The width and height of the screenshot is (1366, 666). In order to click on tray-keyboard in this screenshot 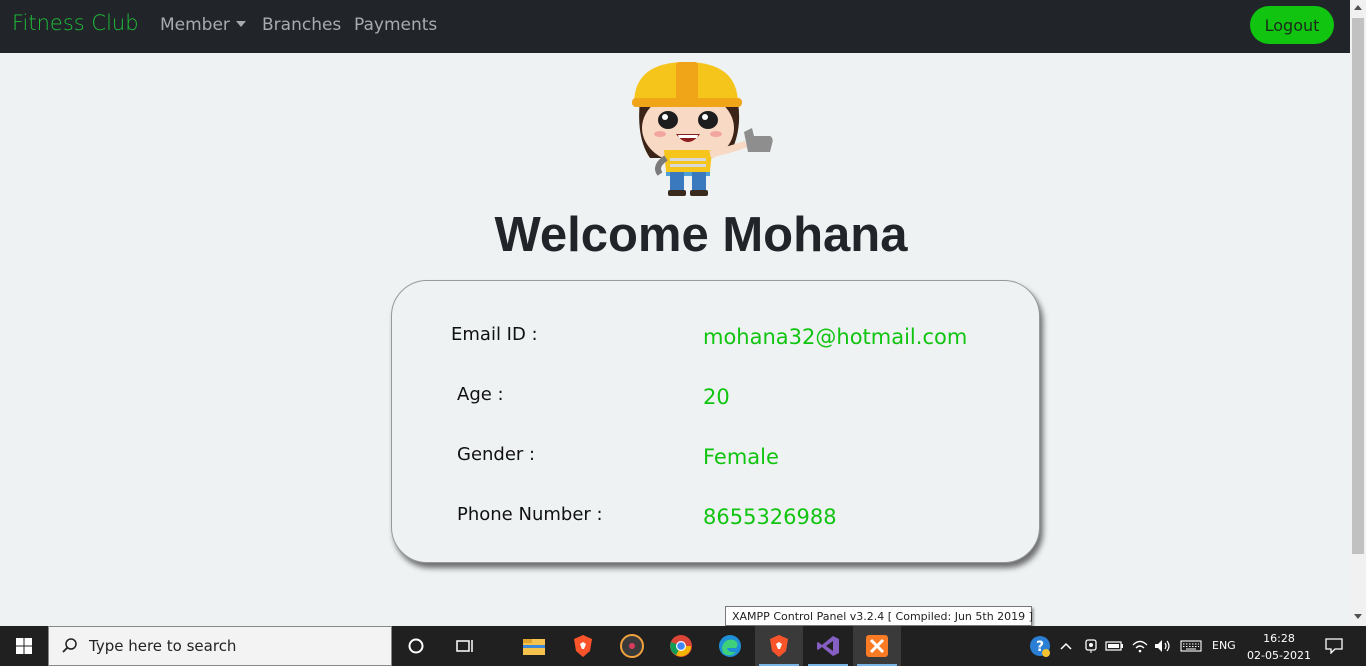, I will do `click(1191, 646)`.